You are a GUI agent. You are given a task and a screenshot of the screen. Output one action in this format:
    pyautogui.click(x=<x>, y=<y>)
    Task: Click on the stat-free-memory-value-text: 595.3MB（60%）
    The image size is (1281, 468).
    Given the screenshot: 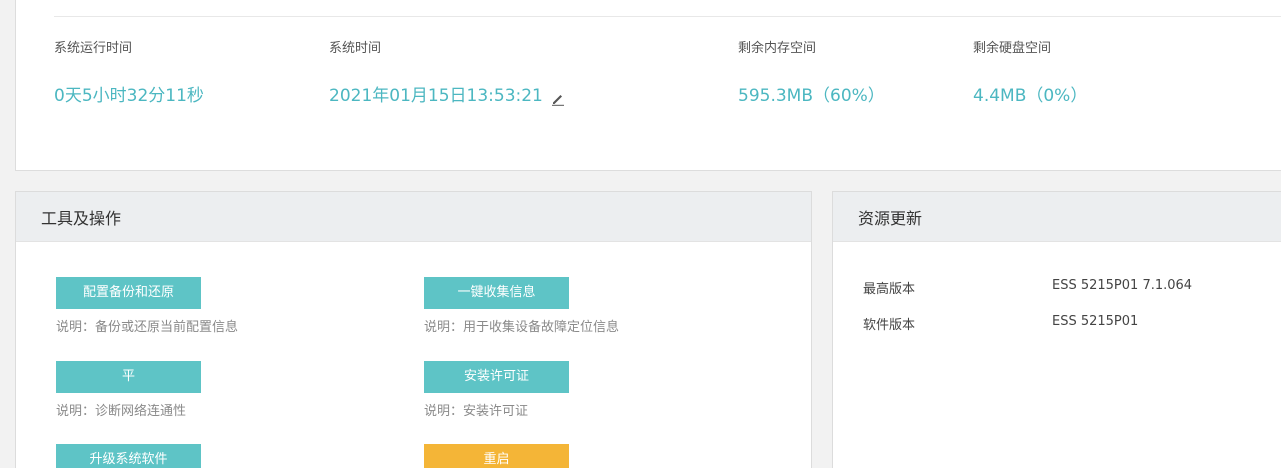 What is the action you would take?
    pyautogui.click(x=811, y=96)
    